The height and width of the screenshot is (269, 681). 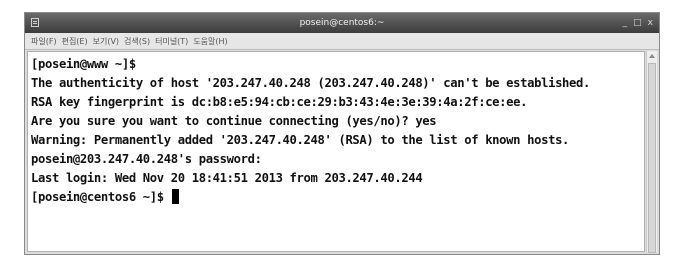 I want to click on terminal-line: [posein@www ~]$, so click(x=83, y=64).